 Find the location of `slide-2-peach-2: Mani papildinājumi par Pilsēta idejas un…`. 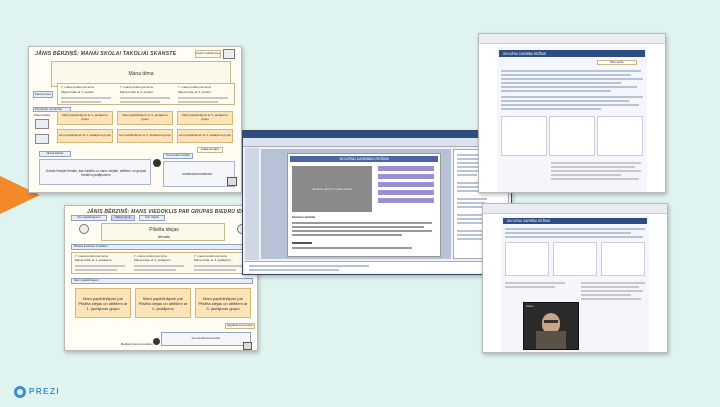

slide-2-peach-2: Mani papildinājumi par Pilsēta idejas un… is located at coordinates (163, 303).